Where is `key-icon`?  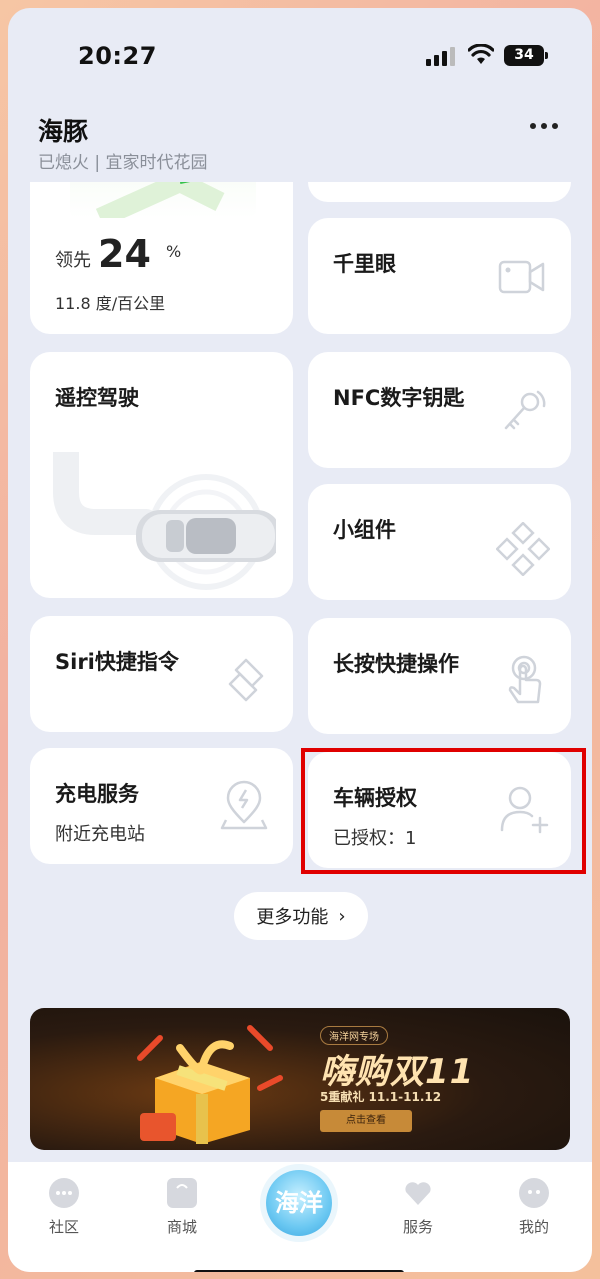
key-icon is located at coordinates (524, 412).